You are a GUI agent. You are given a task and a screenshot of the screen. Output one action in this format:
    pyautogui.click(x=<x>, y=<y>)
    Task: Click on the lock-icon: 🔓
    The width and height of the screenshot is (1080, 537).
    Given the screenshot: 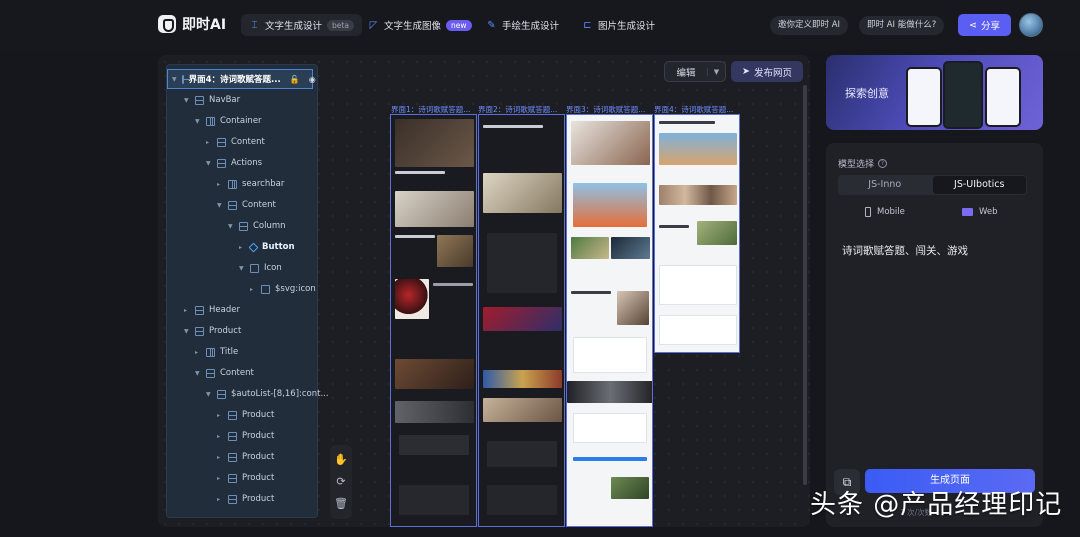 What is the action you would take?
    pyautogui.click(x=295, y=79)
    